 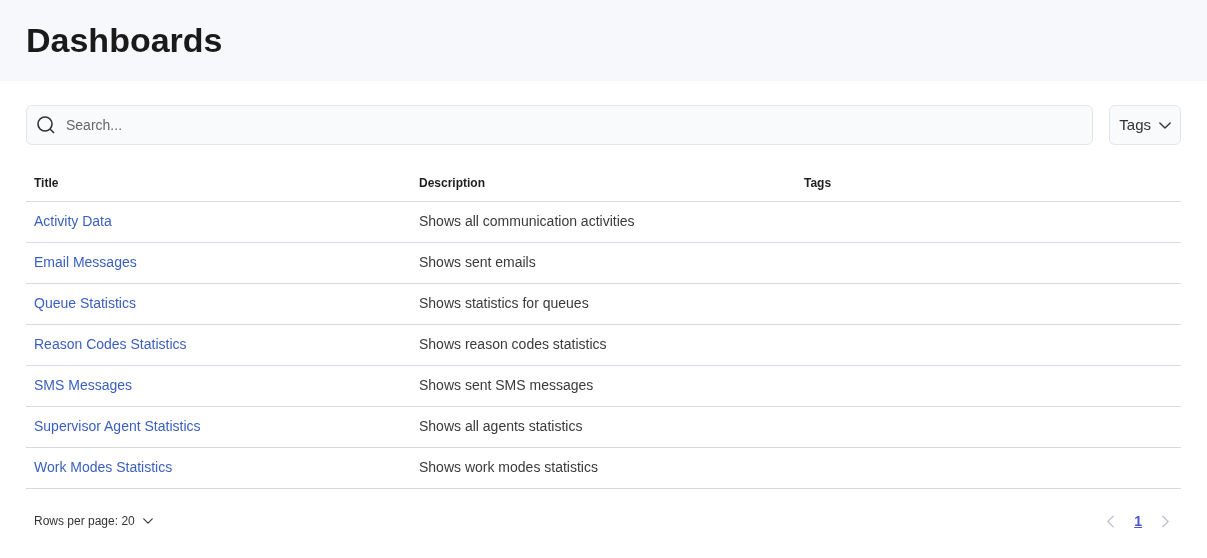 I want to click on table-cell: Shows sent emails, so click(x=603, y=262).